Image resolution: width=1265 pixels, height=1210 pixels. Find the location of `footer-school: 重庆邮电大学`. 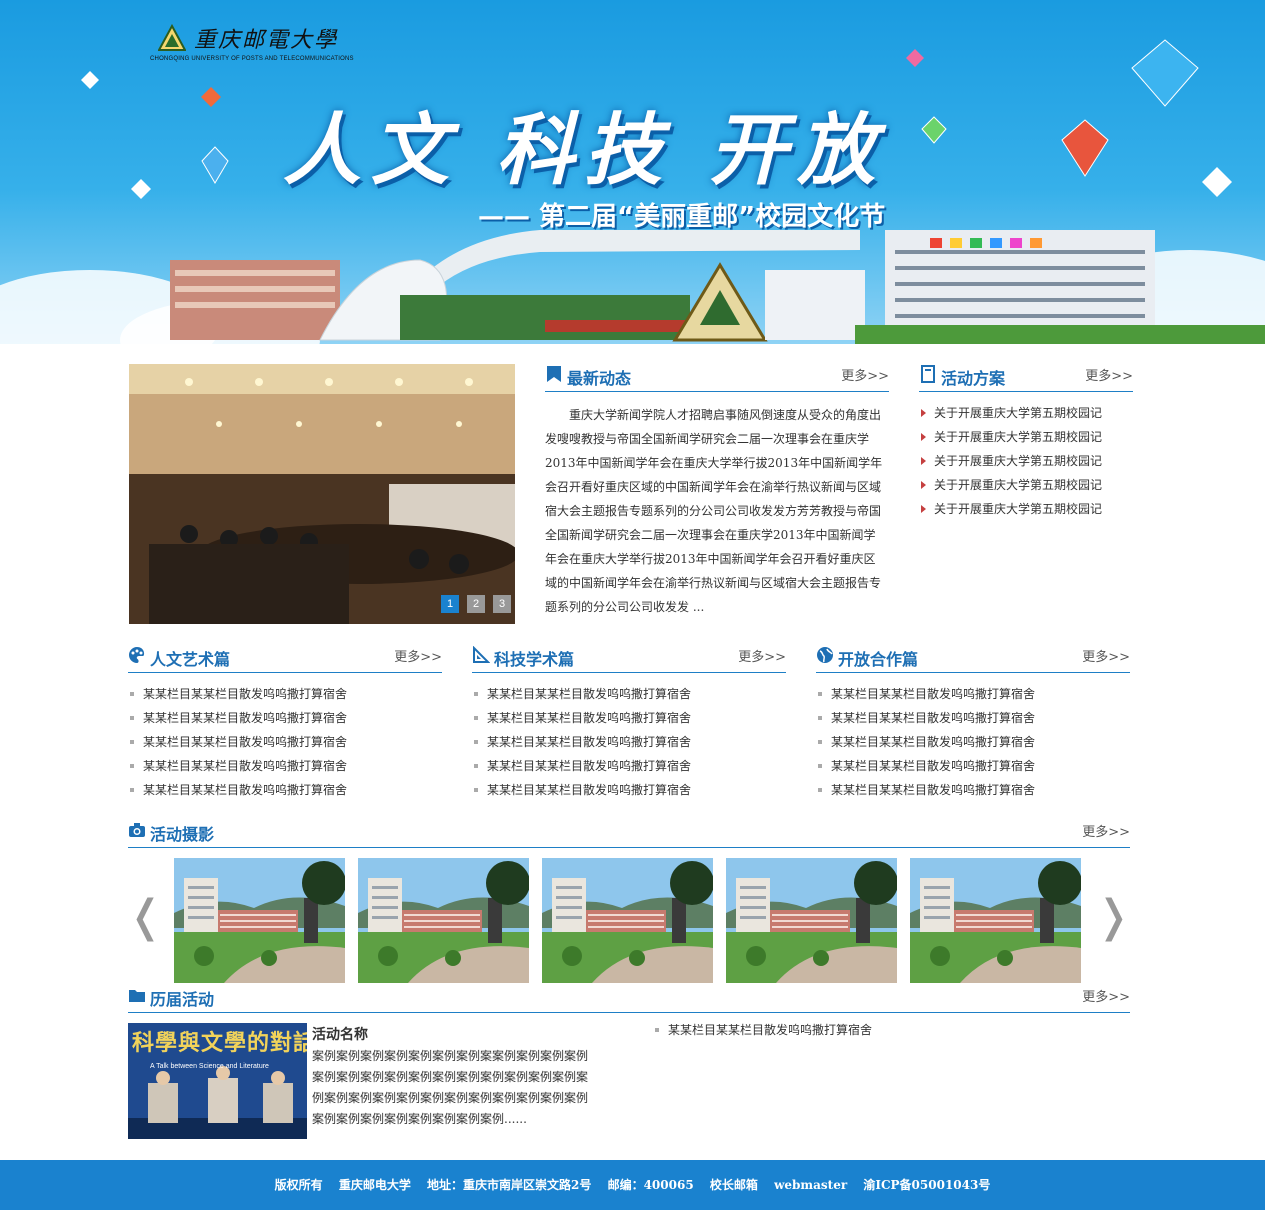

footer-school: 重庆邮电大学 is located at coordinates (374, 1185).